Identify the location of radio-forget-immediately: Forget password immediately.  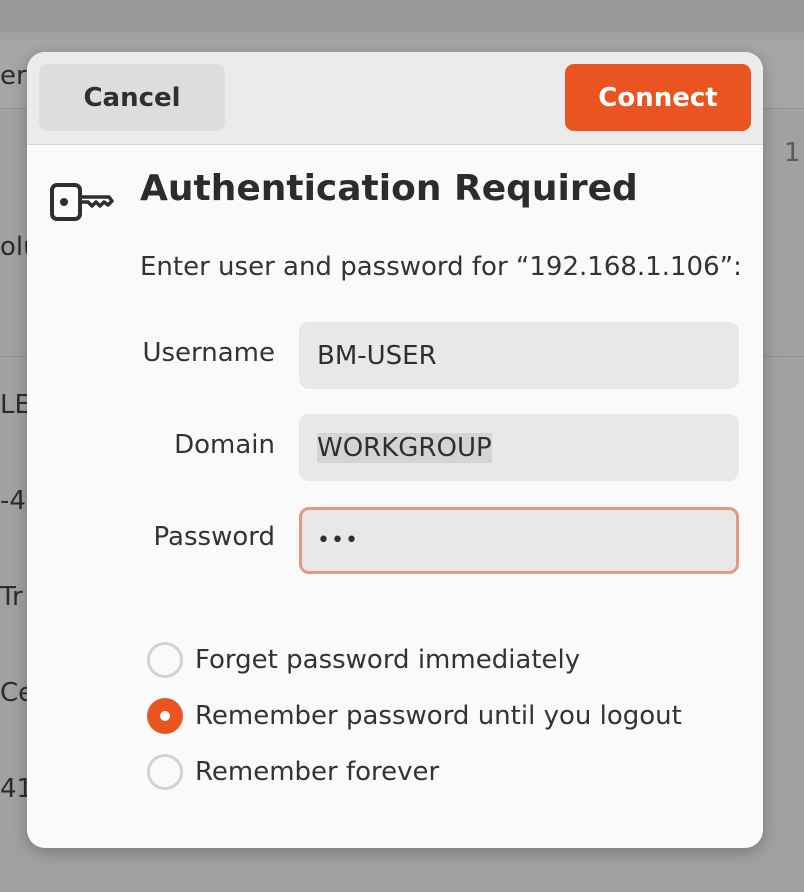
(363, 660).